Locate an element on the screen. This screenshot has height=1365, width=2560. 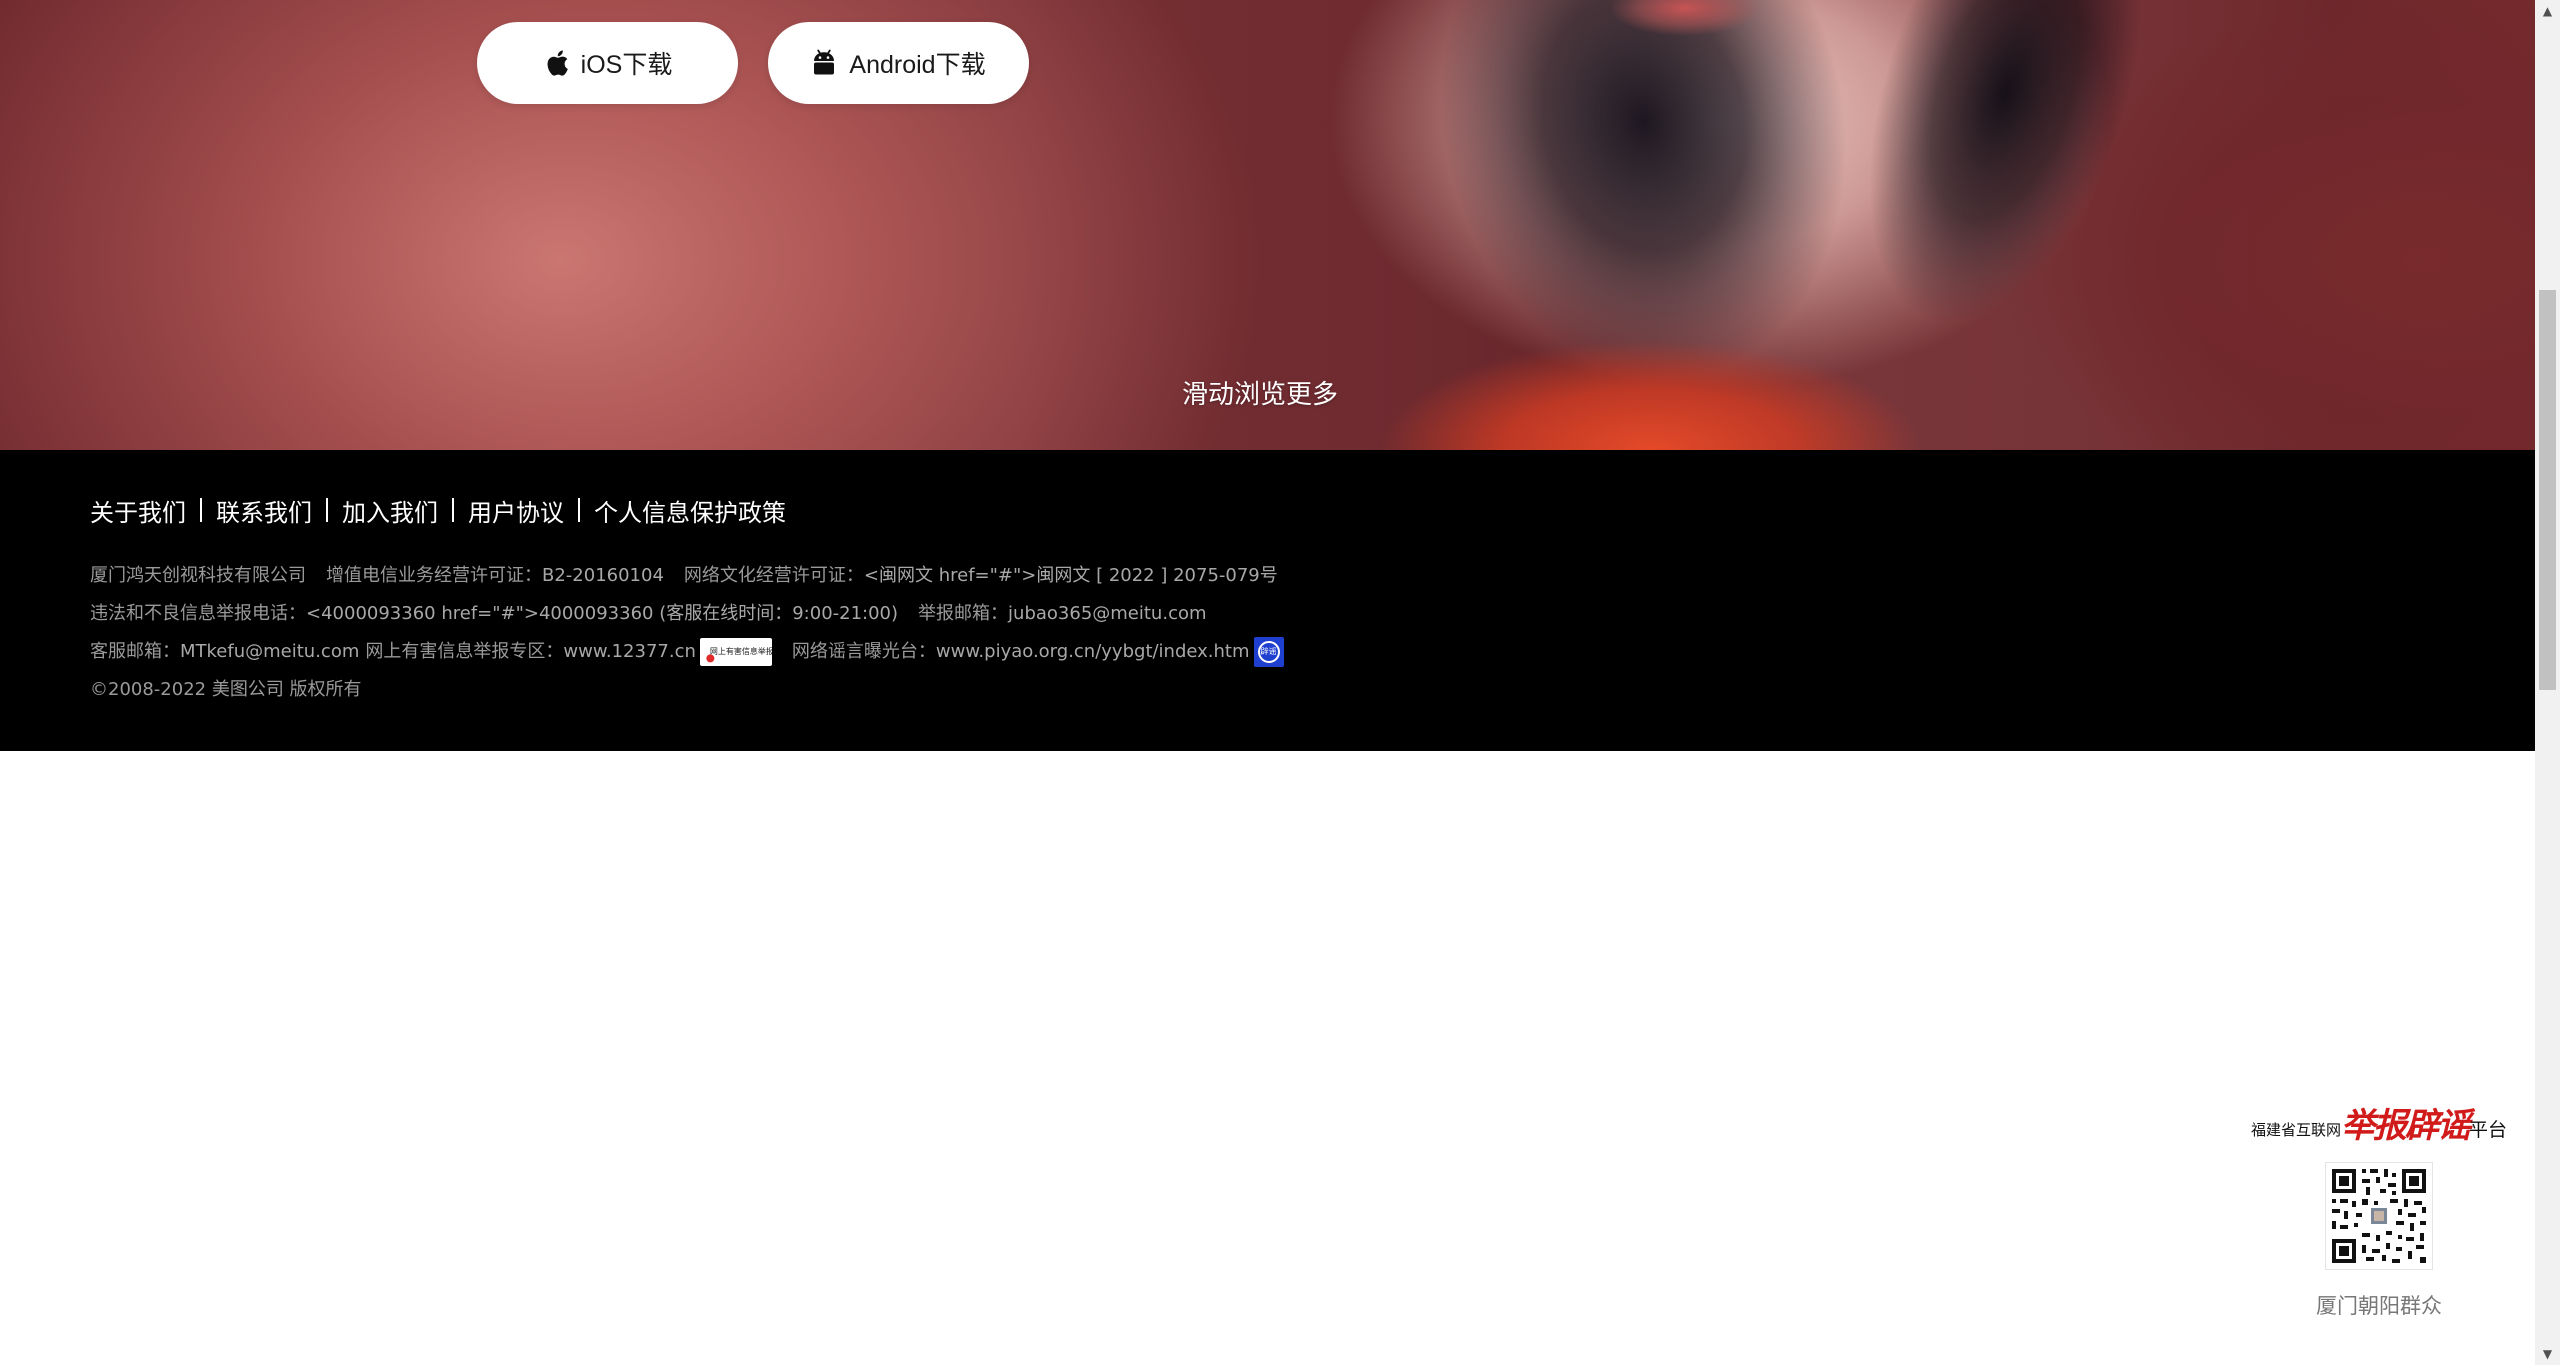
android-download-button: Android下载 is located at coordinates (898, 63).